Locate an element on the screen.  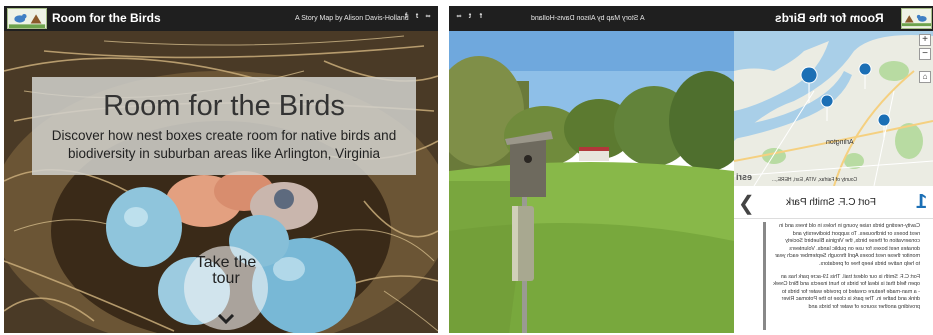
tour-entry-header: ❮ Fort C.F. Smith Park 1 is located at coordinates (833, 202).